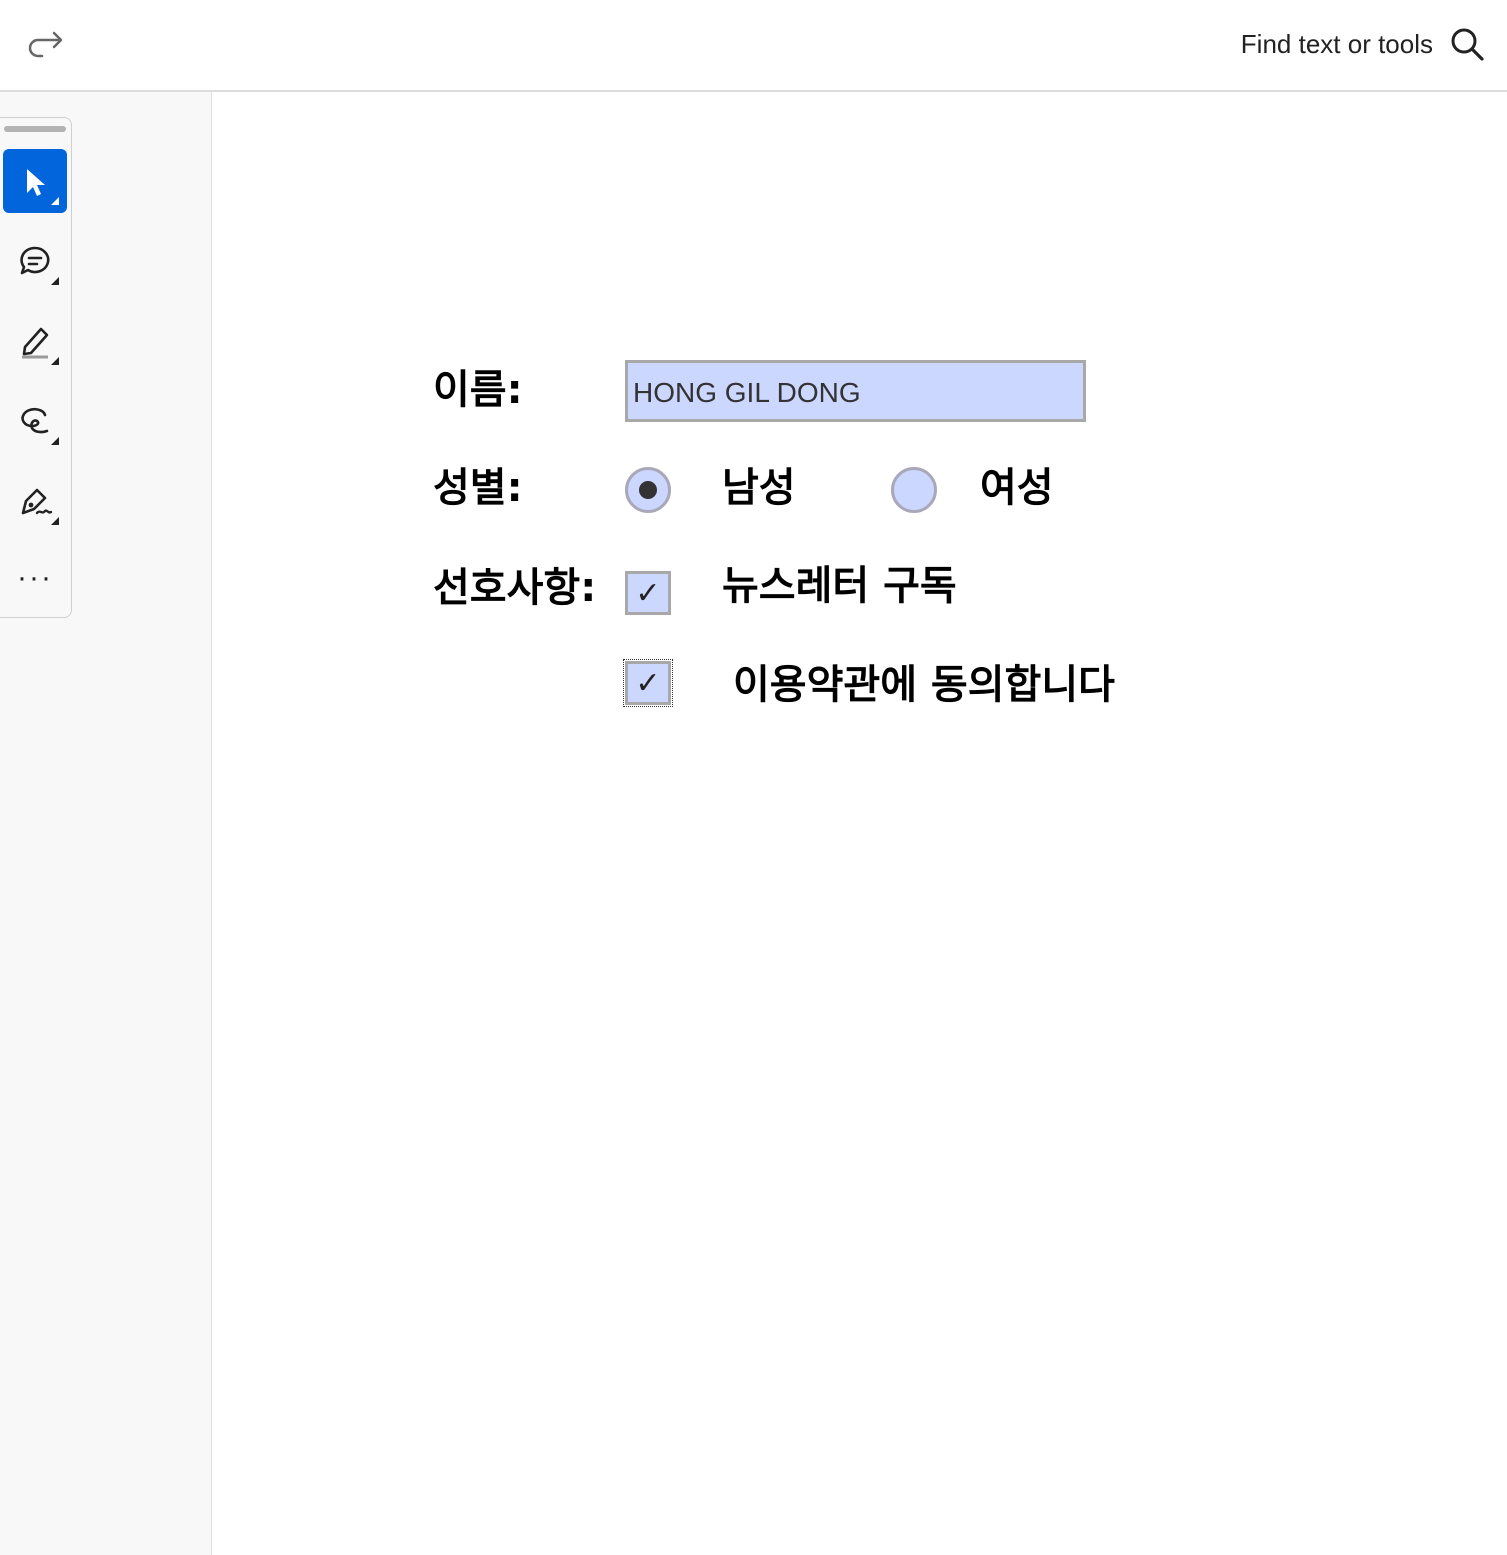 This screenshot has height=1555, width=1507. What do you see at coordinates (1017, 488) in the screenshot?
I see `gender-female-label: 여성` at bounding box center [1017, 488].